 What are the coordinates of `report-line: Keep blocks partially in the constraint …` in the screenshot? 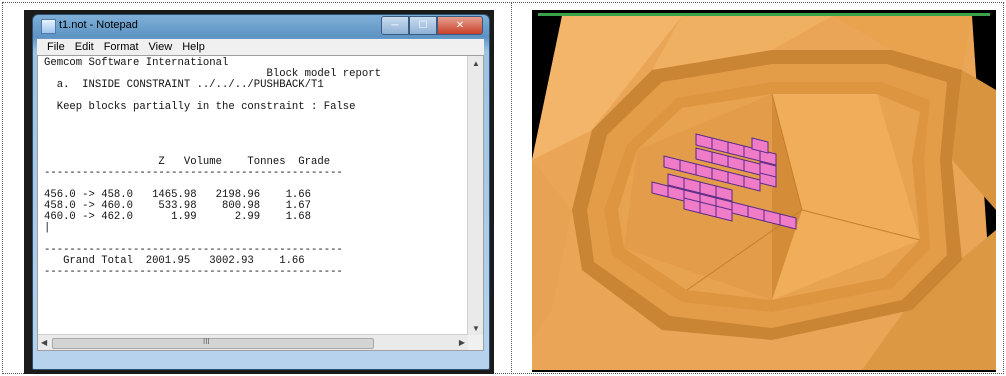 It's located at (200, 107).